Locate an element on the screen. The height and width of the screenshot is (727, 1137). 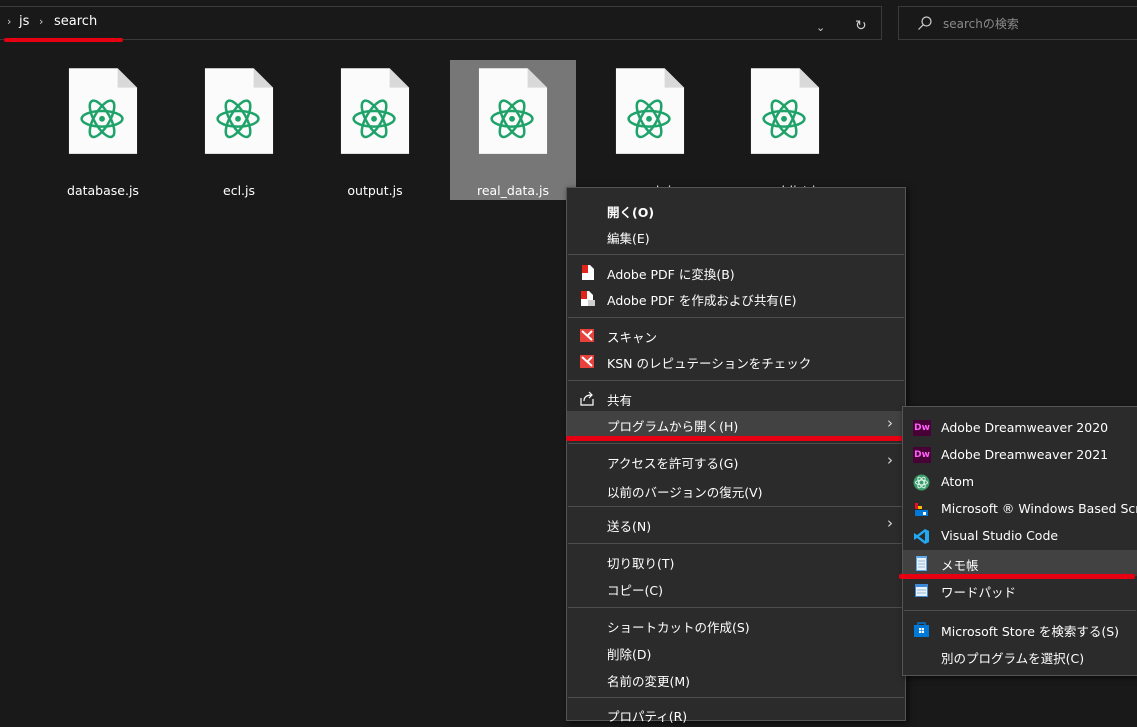
file-item: output.js is located at coordinates (375, 130).